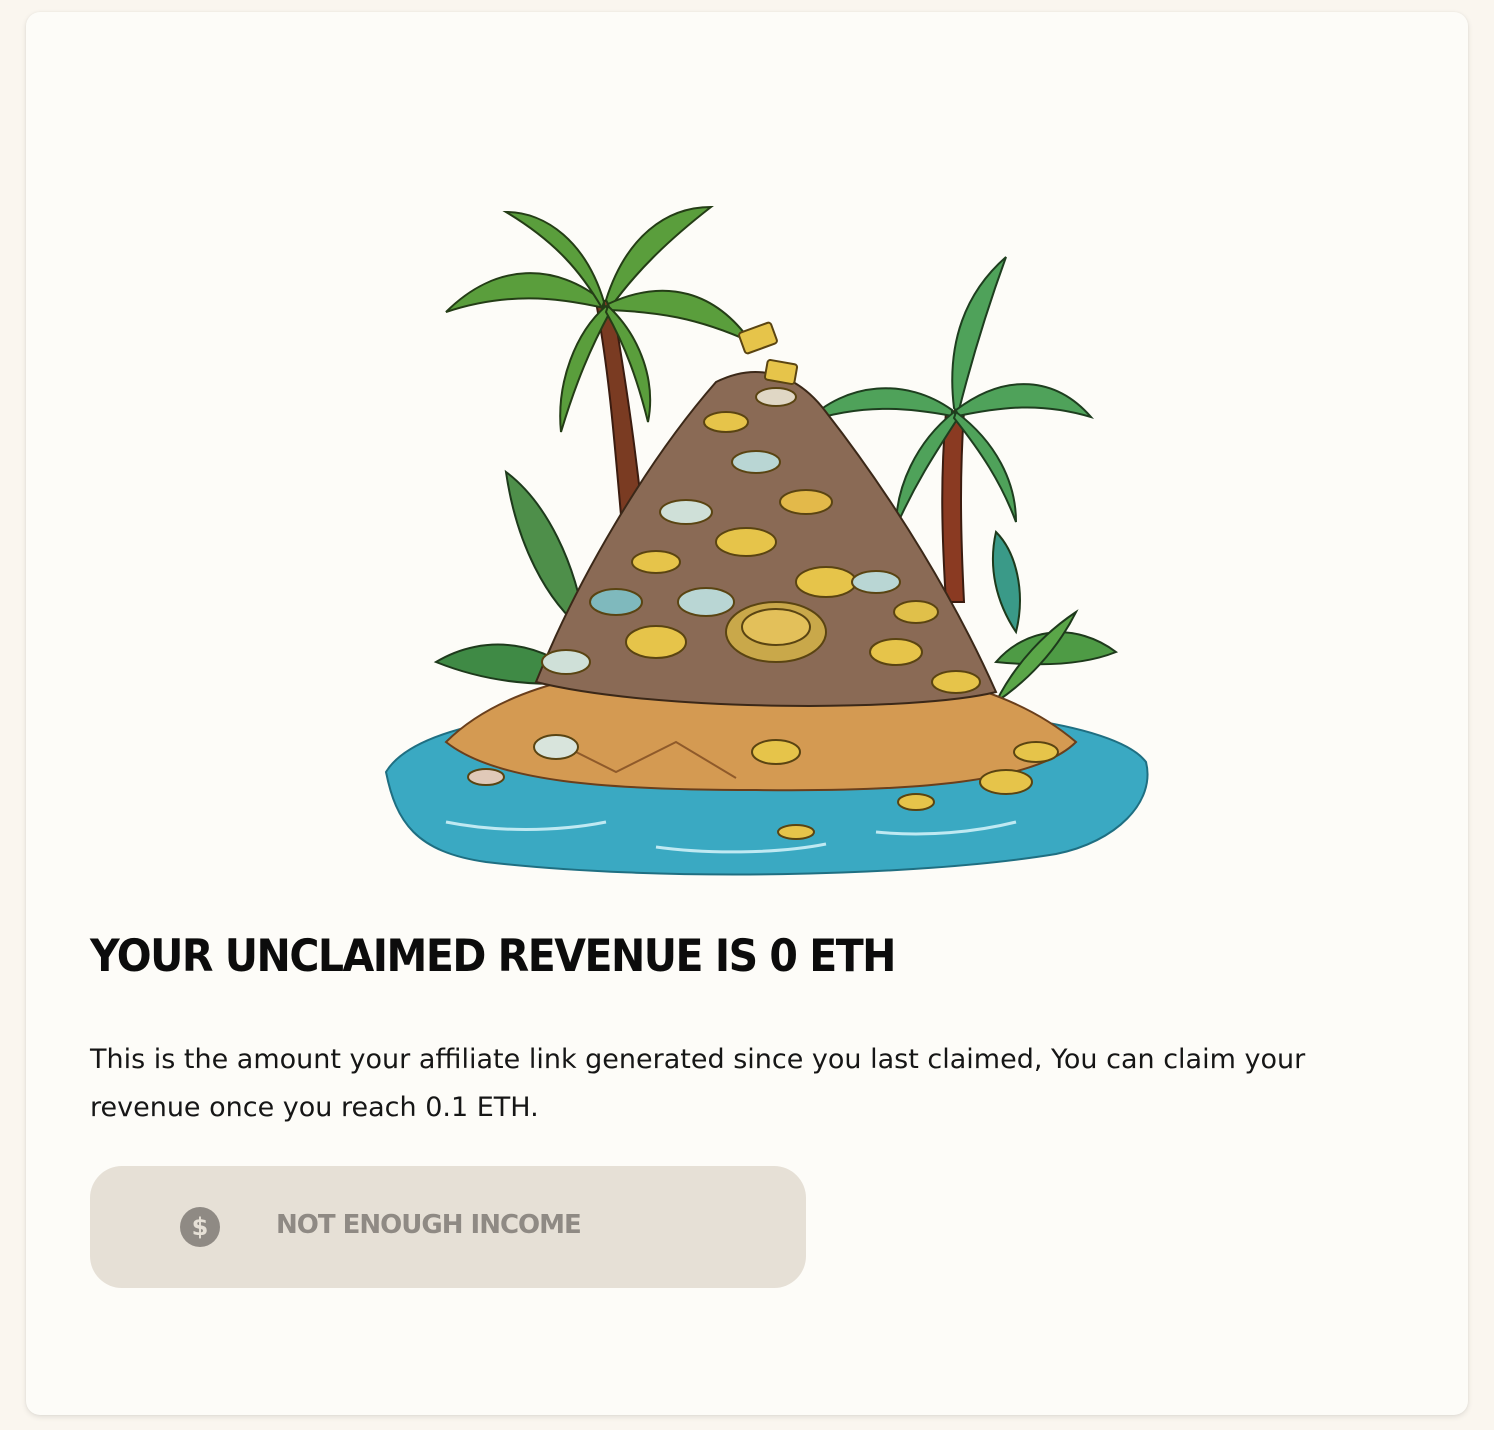 The width and height of the screenshot is (1494, 1430). I want to click on dollar-coin-icon: $, so click(200, 1227).